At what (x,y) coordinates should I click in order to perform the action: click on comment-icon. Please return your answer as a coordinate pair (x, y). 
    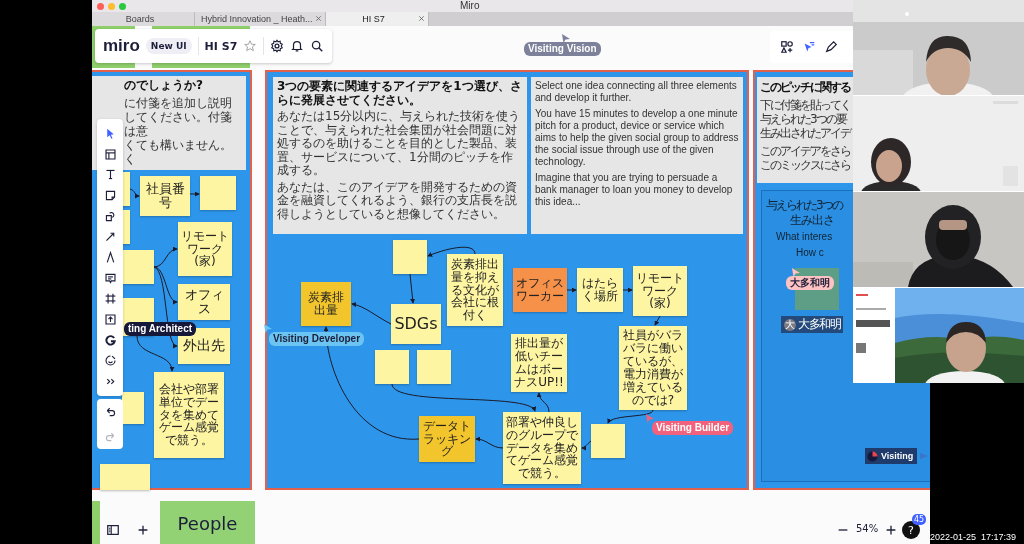
    Looking at the image, I should click on (110, 278).